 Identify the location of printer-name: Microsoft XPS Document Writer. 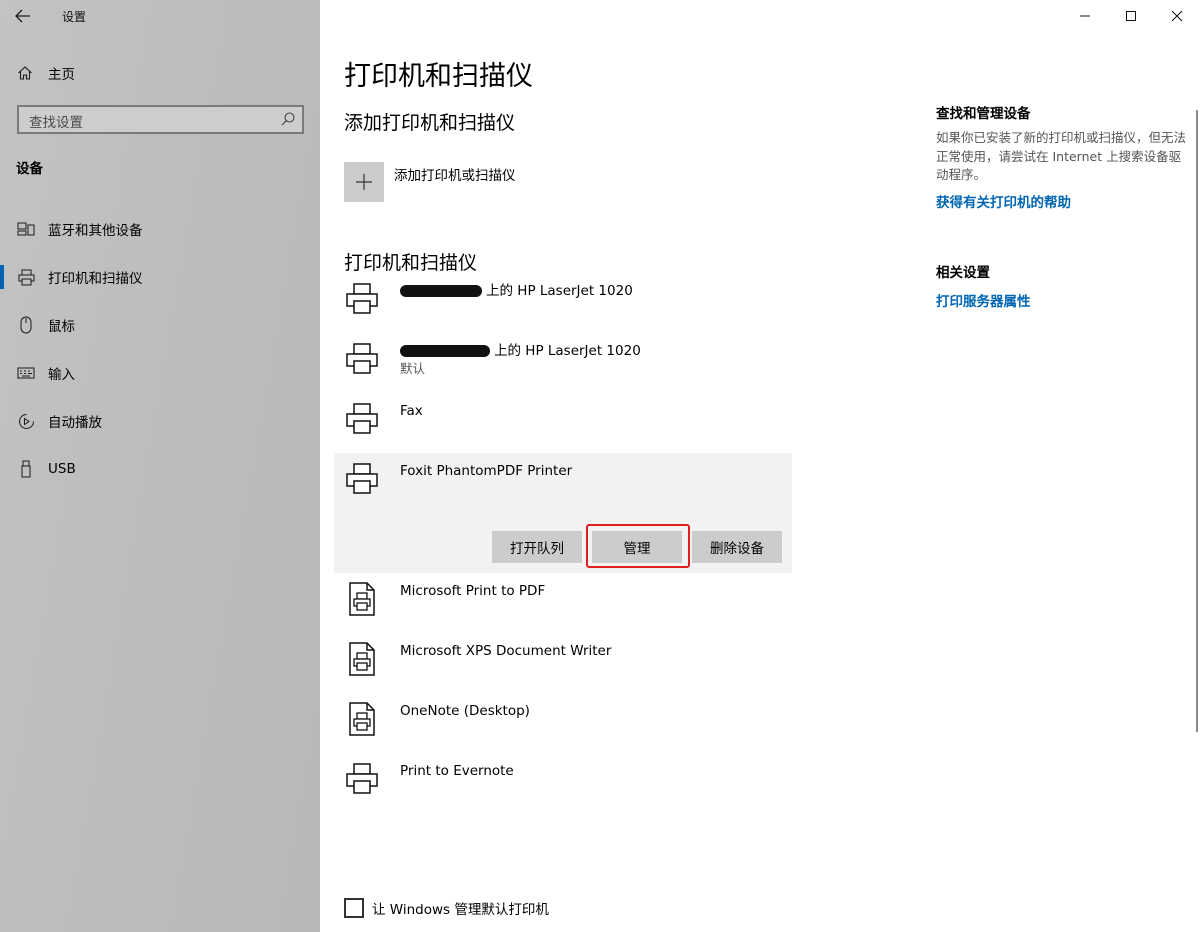
(506, 651).